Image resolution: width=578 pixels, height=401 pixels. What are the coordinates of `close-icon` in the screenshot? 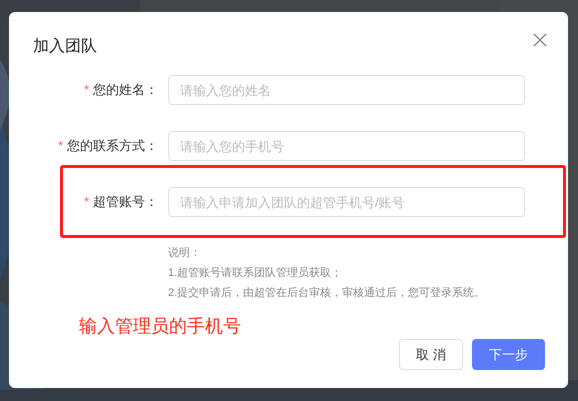 It's located at (540, 40).